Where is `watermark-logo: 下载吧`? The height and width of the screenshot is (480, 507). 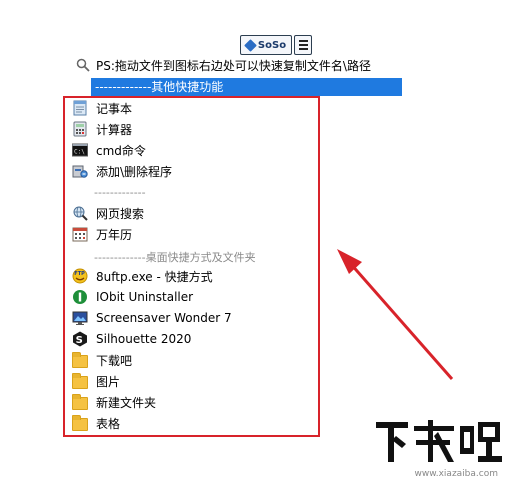 watermark-logo: 下载吧 is located at coordinates (439, 441).